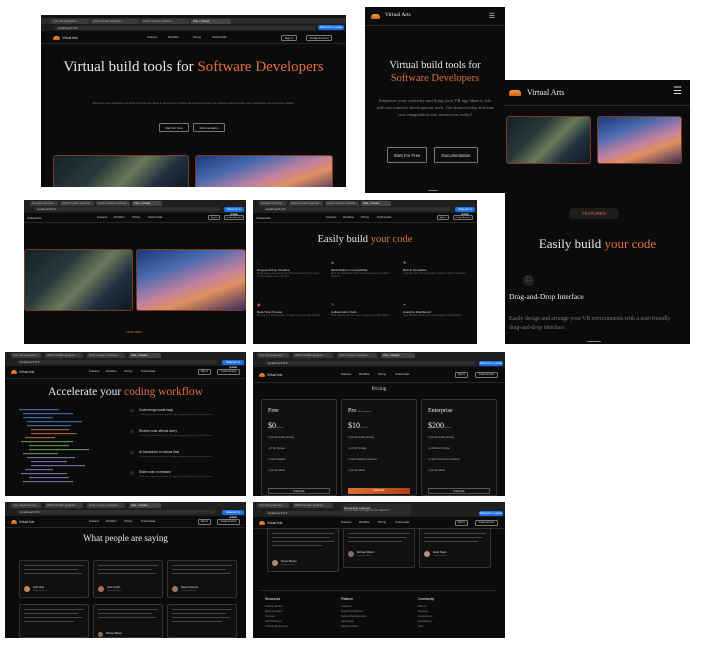 This screenshot has width=726, height=650. What do you see at coordinates (354, 626) in the screenshot?
I see `footer-link: Release Notes` at bounding box center [354, 626].